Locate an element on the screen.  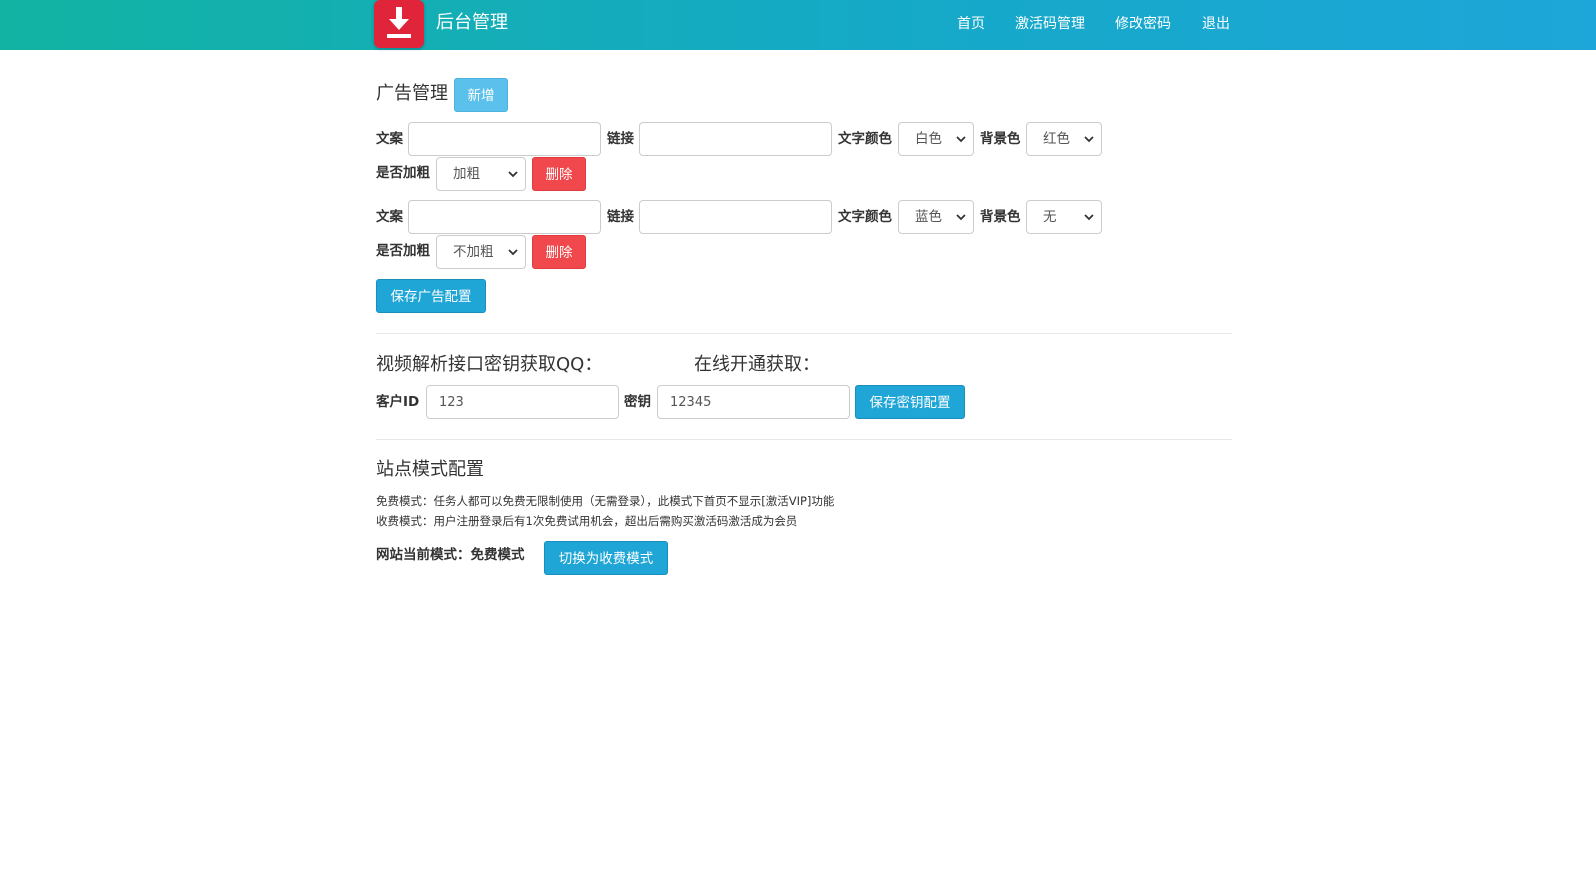
api-online-title: 在线开通获取： is located at coordinates (757, 364).